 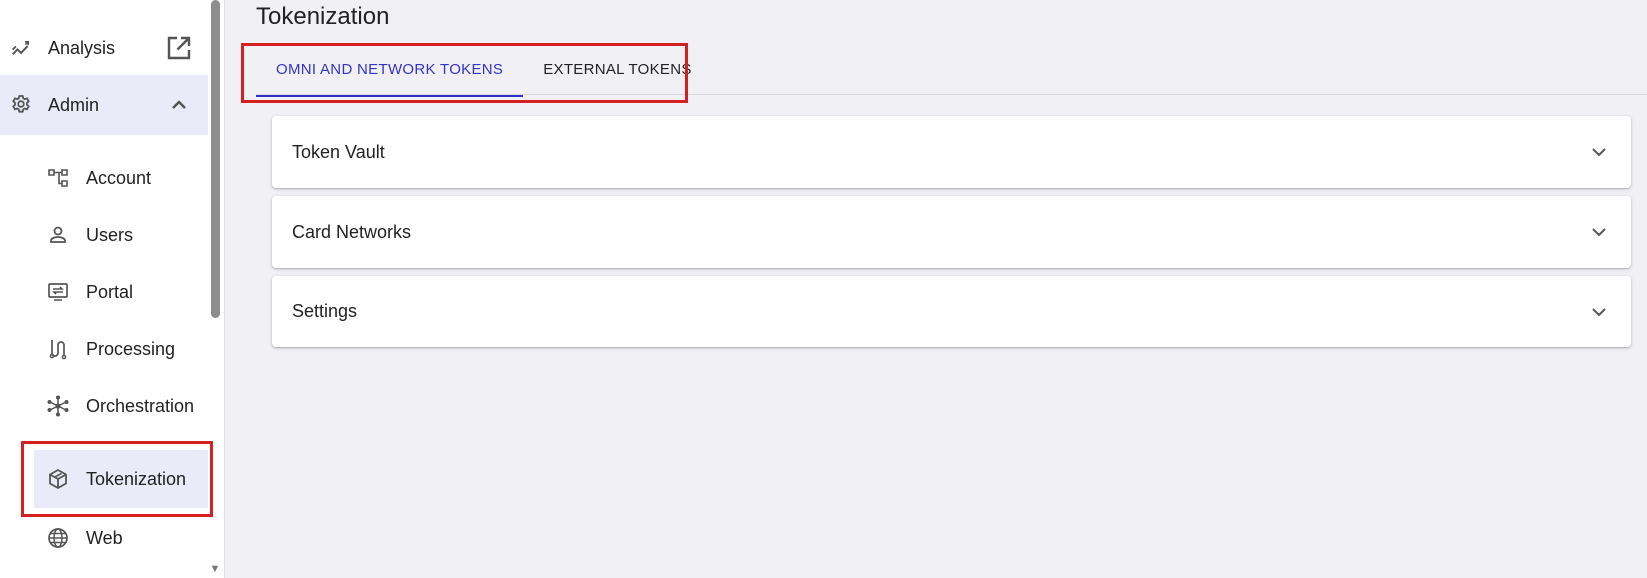 I want to click on globe-icon, so click(x=58, y=538).